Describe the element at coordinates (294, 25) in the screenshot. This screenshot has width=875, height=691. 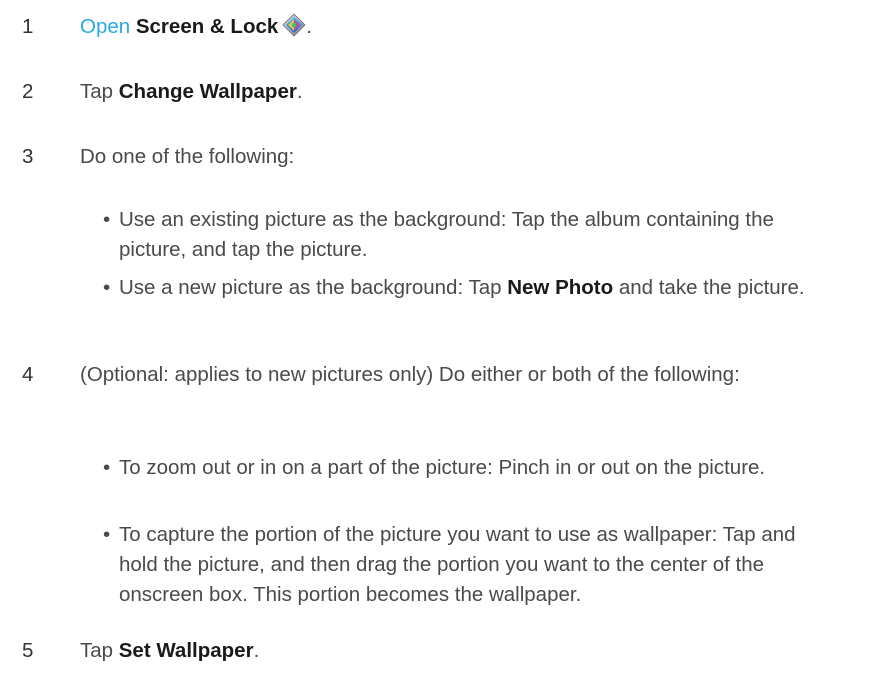
I see `screen-and-lock-app-icon` at that location.